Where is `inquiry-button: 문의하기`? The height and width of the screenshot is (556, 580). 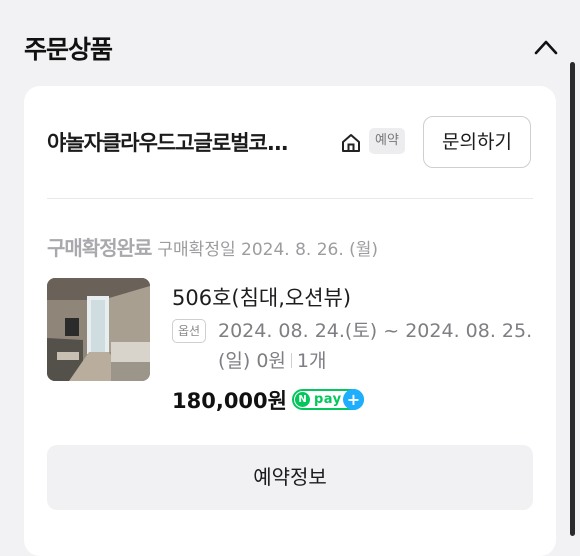
inquiry-button: 문의하기 is located at coordinates (477, 142).